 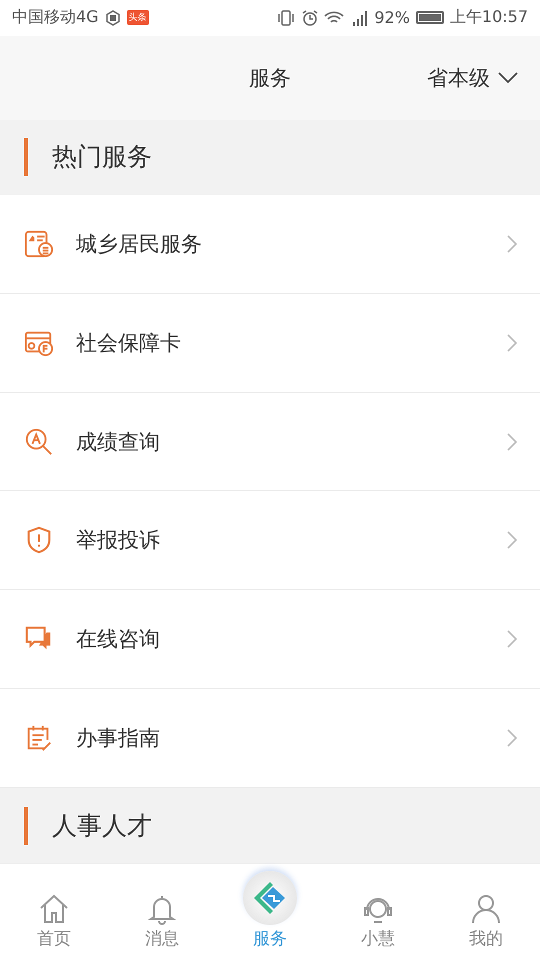 What do you see at coordinates (129, 343) in the screenshot?
I see `service-label: 社会保障卡` at bounding box center [129, 343].